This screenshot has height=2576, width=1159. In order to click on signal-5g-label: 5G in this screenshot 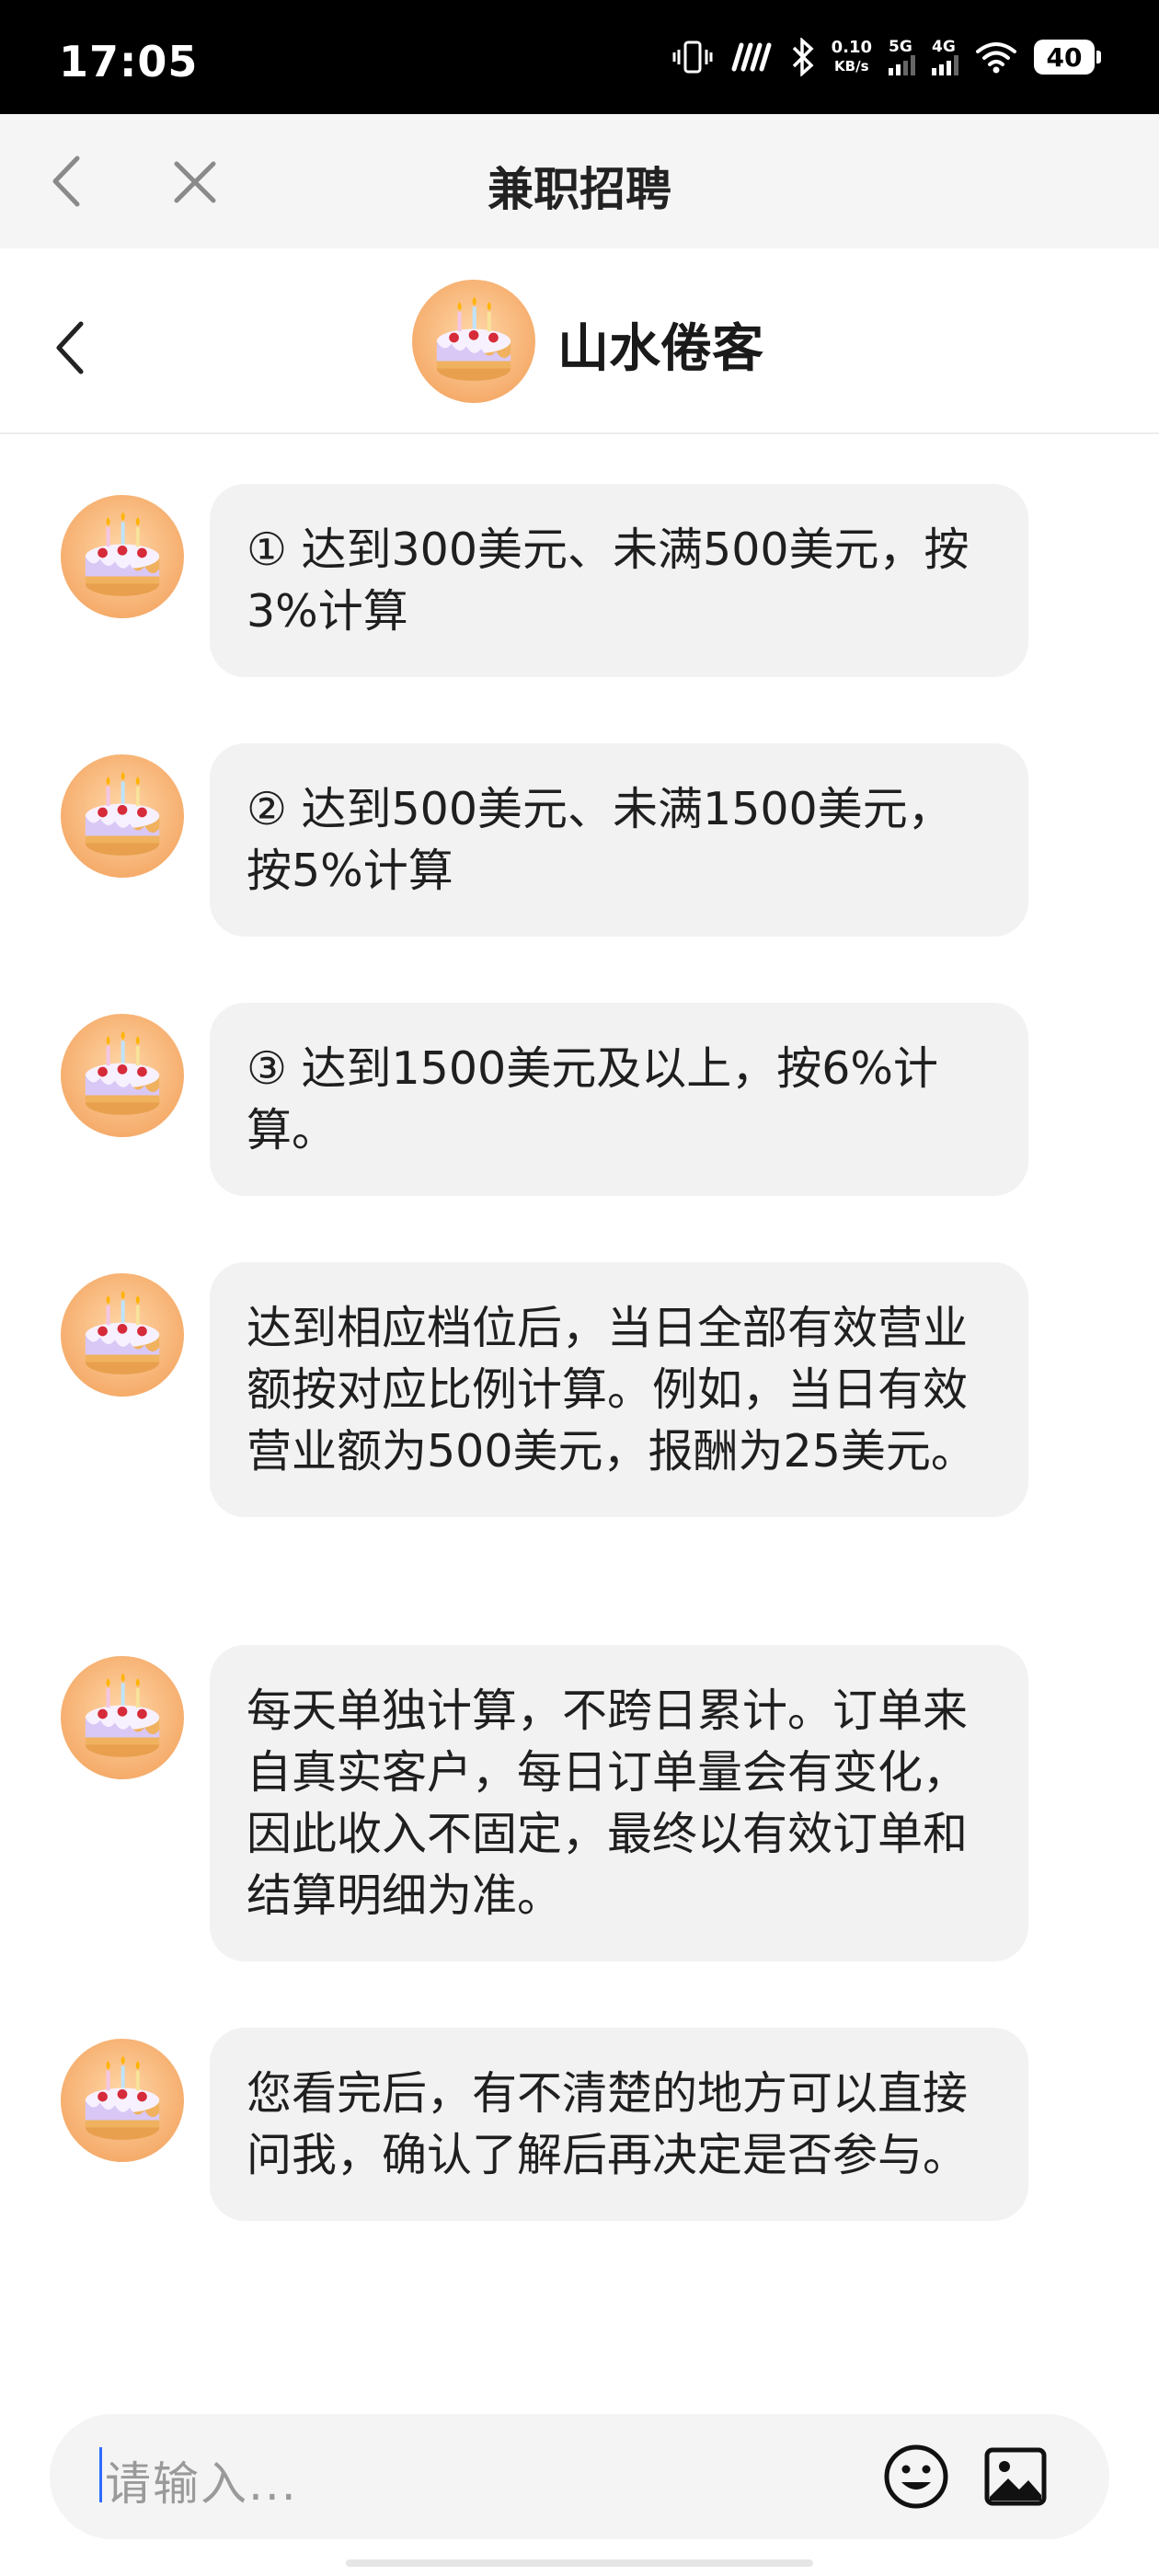, I will do `click(900, 47)`.